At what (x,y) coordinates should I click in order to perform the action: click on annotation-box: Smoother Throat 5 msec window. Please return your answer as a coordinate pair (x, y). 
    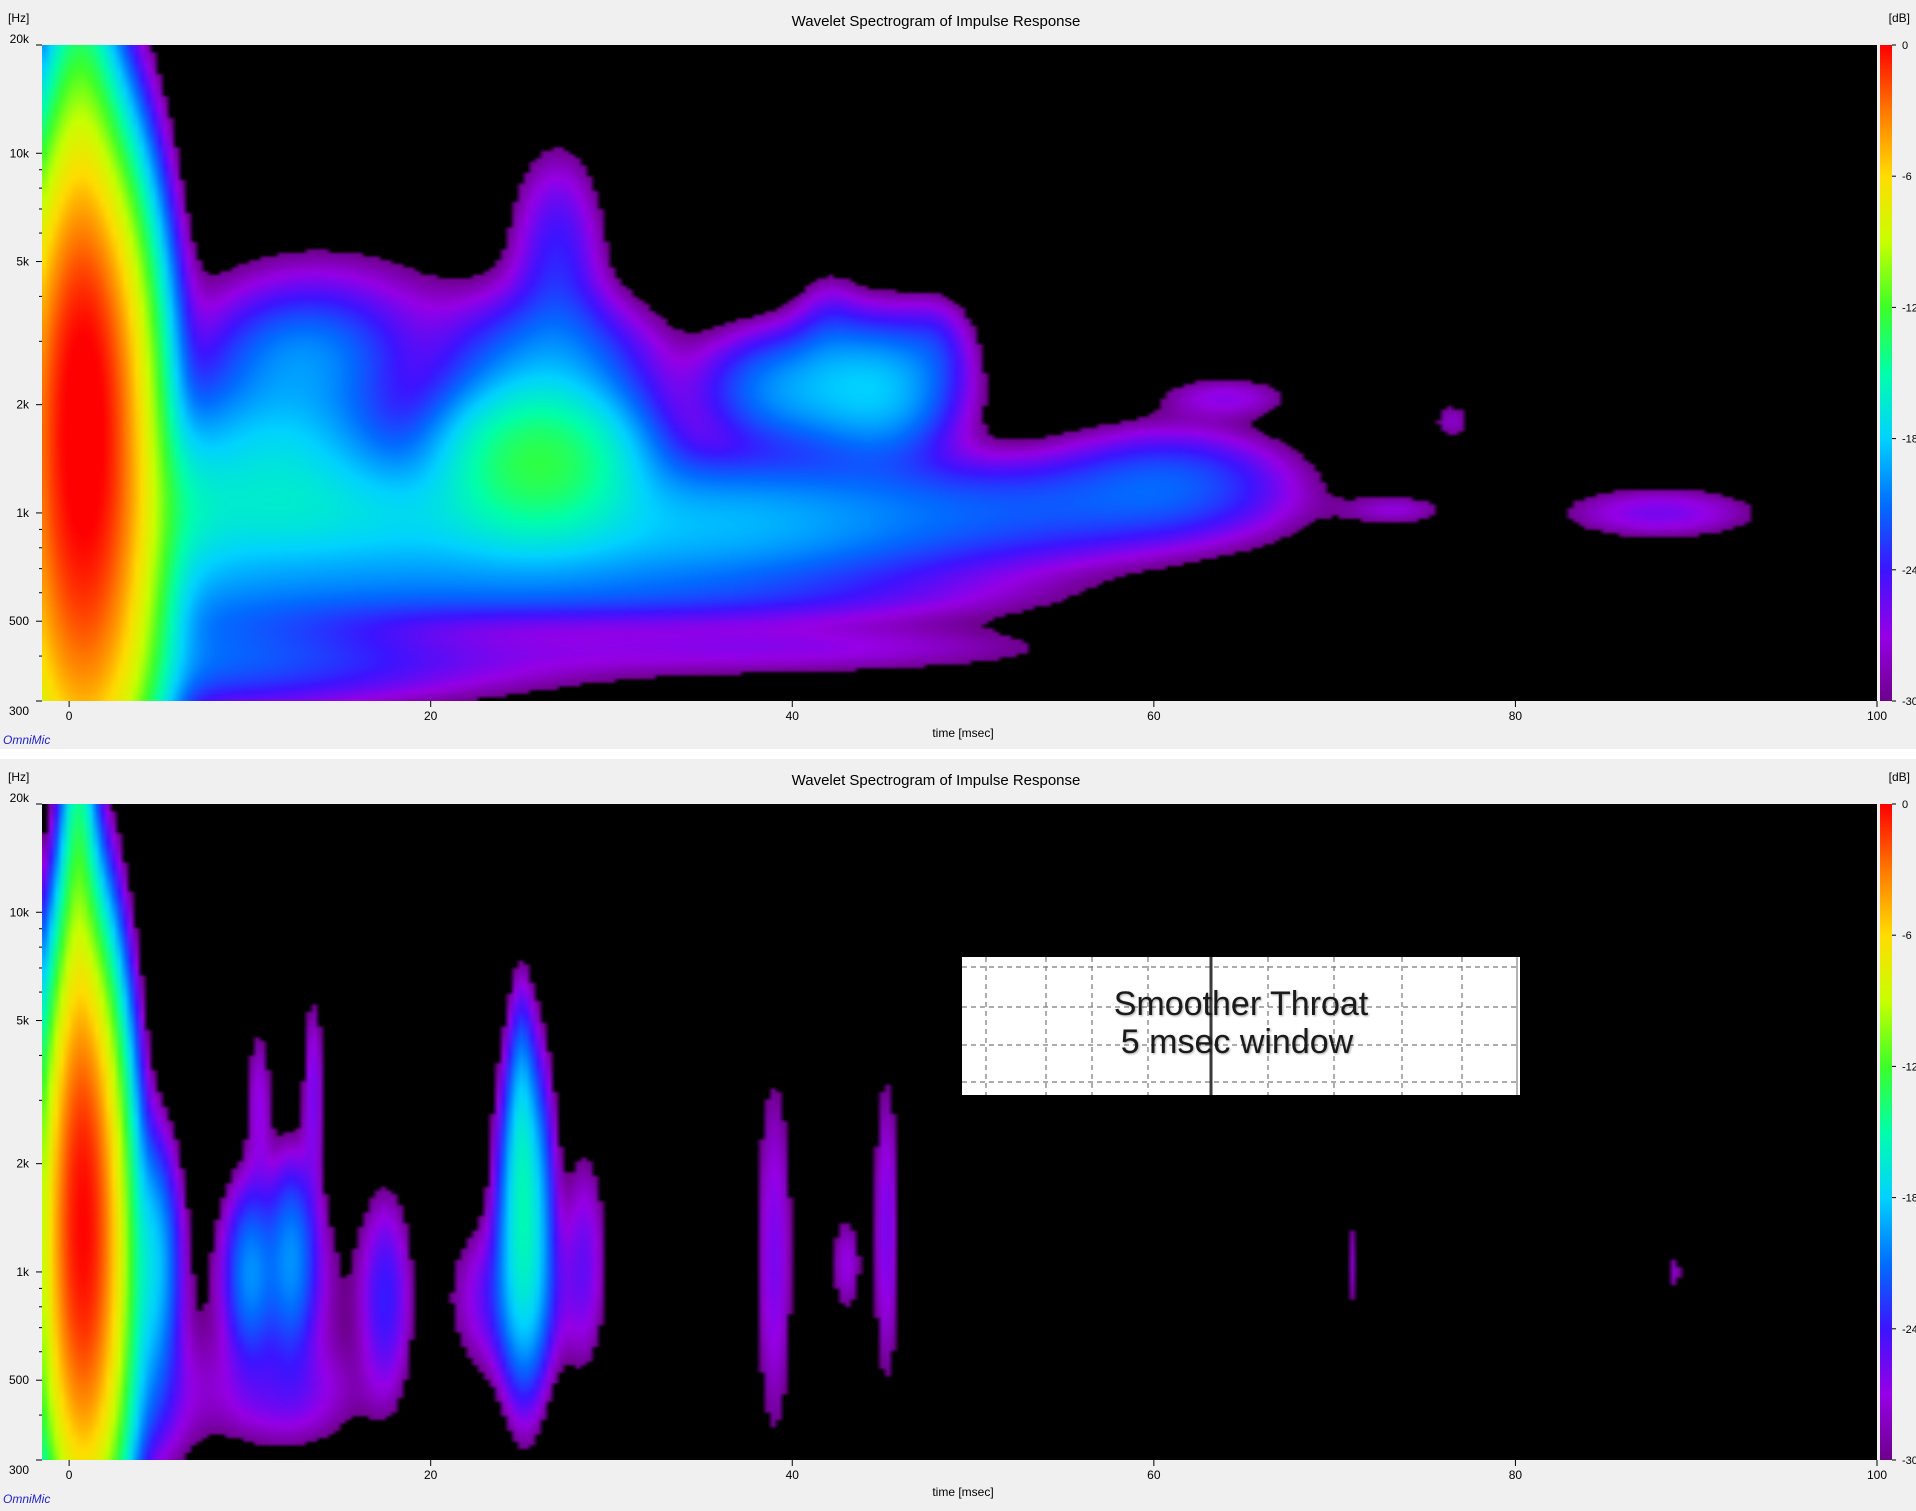
    Looking at the image, I should click on (1241, 1026).